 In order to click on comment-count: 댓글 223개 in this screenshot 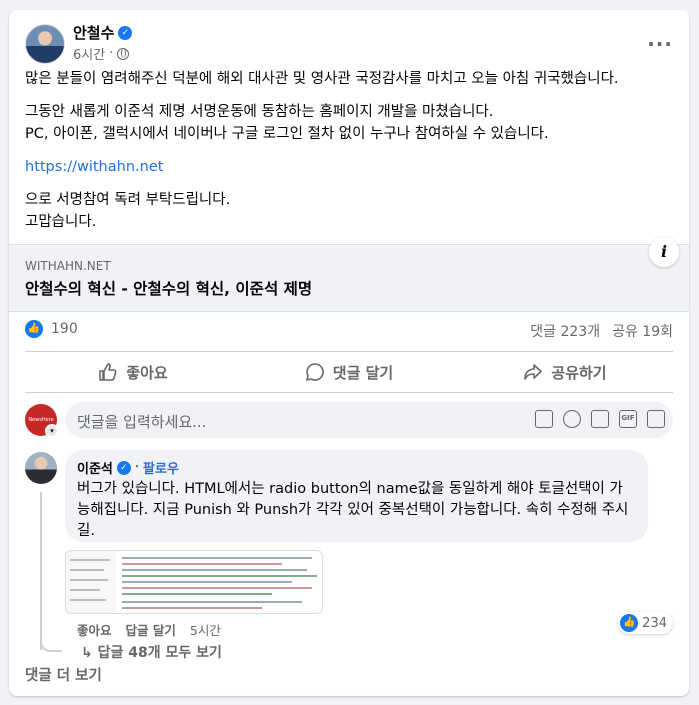, I will do `click(565, 331)`.